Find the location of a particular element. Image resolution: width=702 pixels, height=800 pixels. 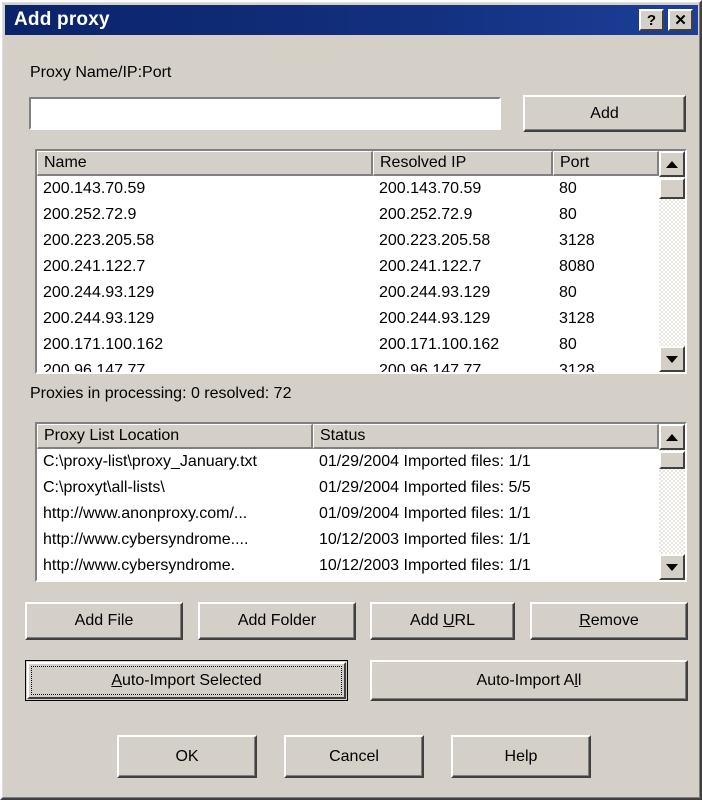

add-folder-label: Add Folder is located at coordinates (277, 620).